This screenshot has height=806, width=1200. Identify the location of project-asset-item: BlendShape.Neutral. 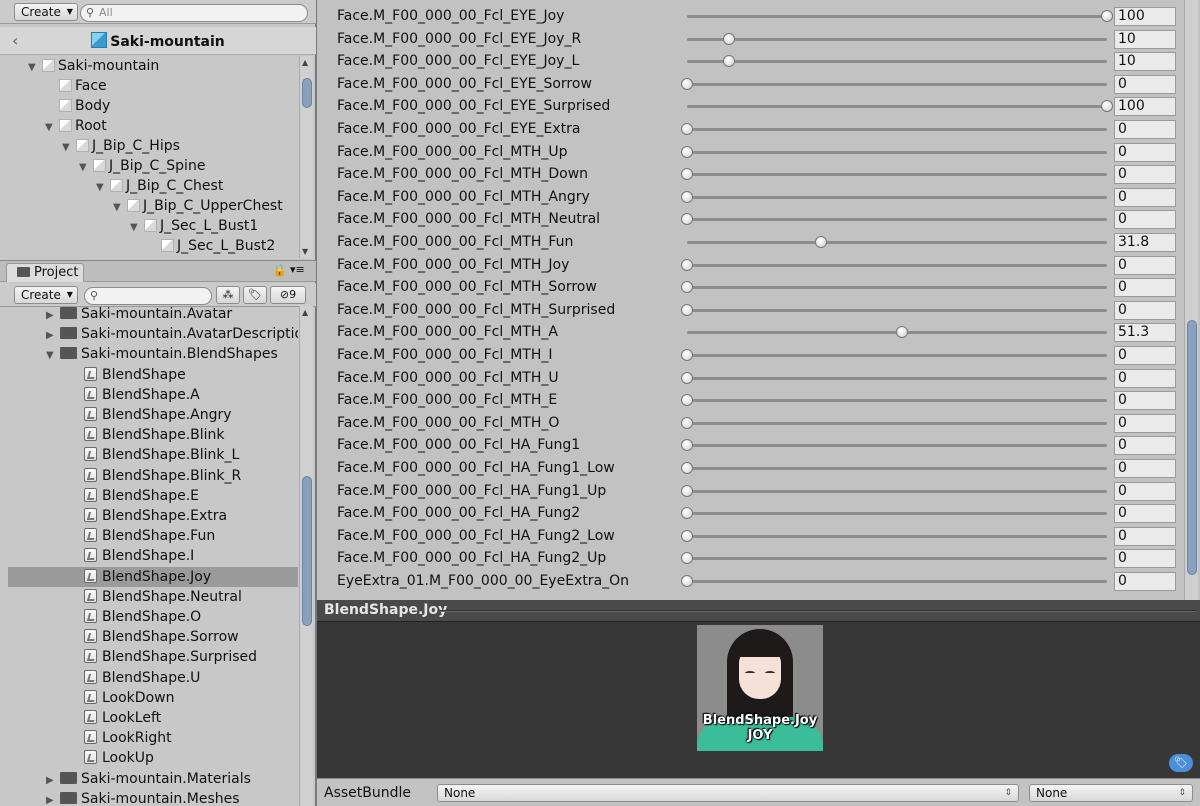
(163, 597).